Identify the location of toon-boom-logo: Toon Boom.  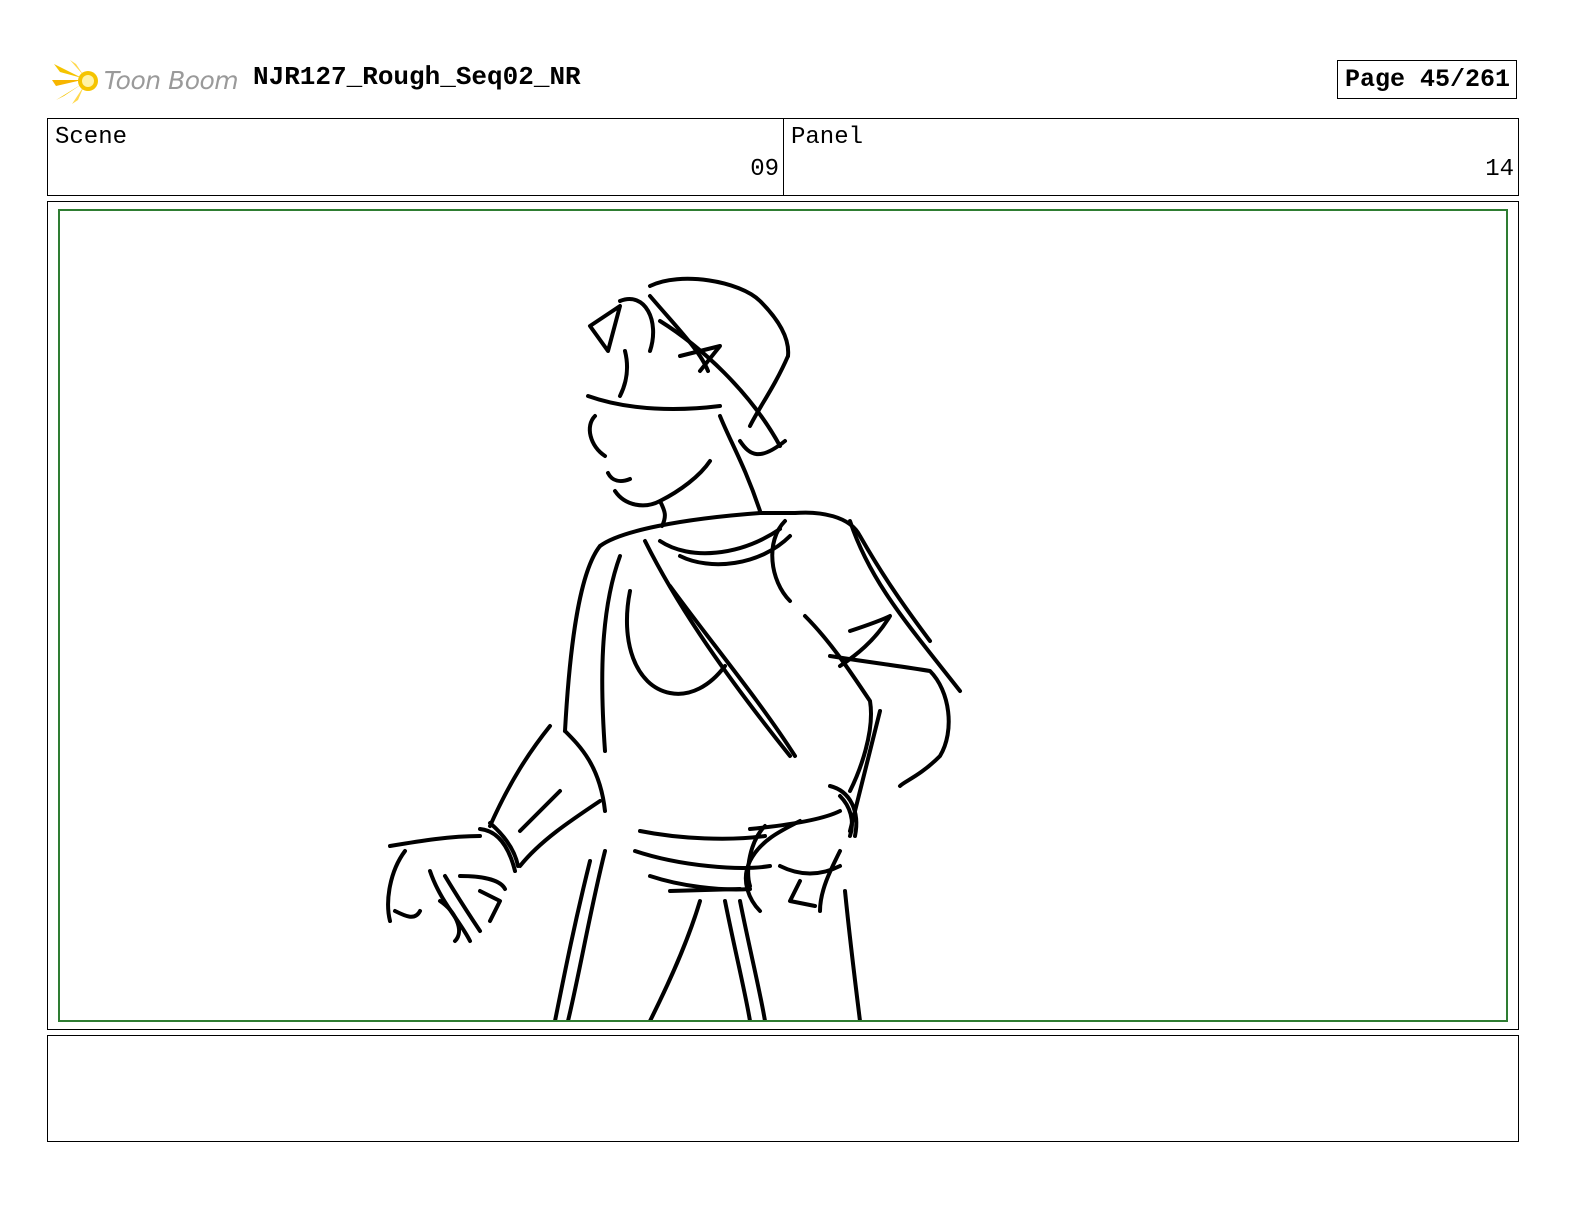
(147, 82).